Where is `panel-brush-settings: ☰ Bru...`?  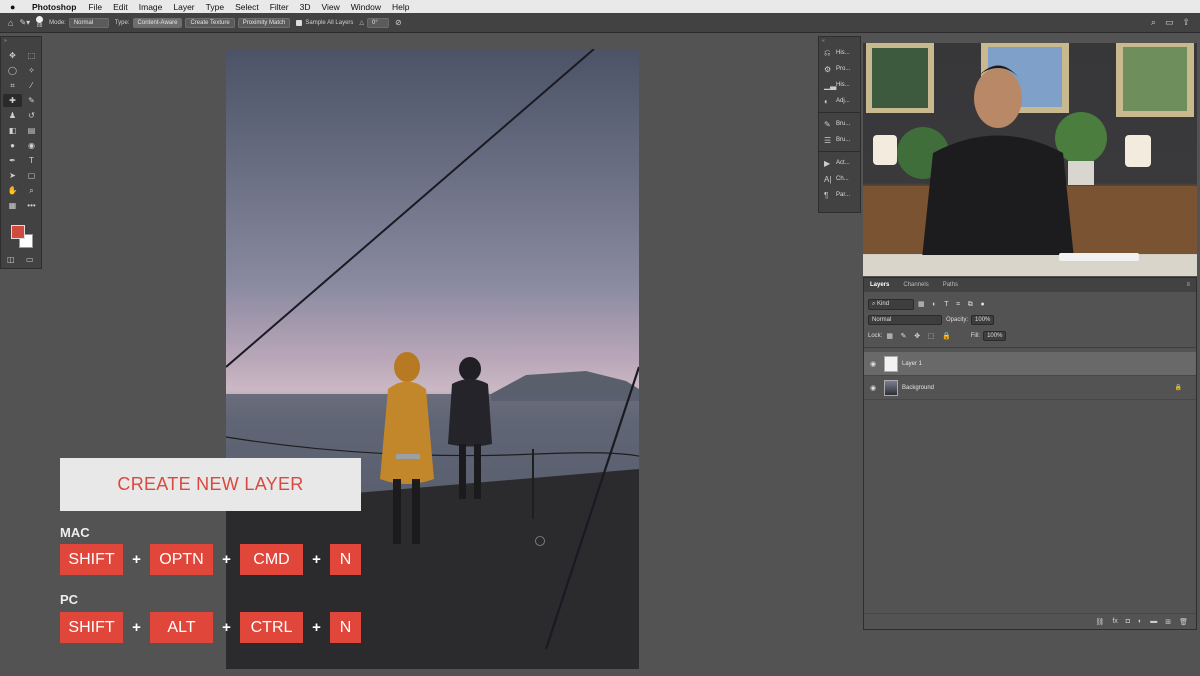 panel-brush-settings: ☰ Bru... is located at coordinates (839, 140).